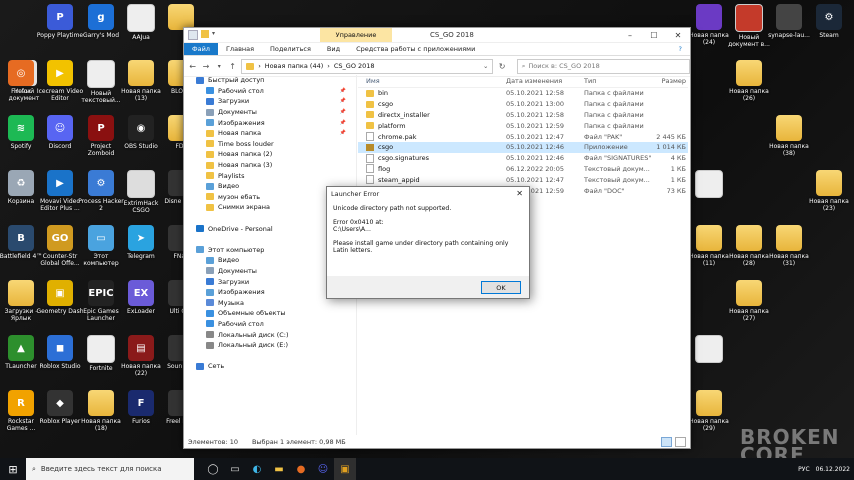  Describe the element at coordinates (519, 193) in the screenshot. I see `dialog-close-icon: ✕` at that location.